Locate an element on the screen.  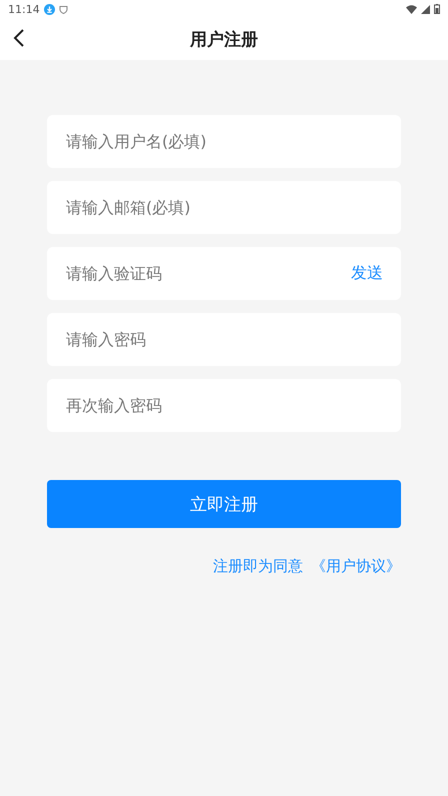
download-icon is located at coordinates (49, 9).